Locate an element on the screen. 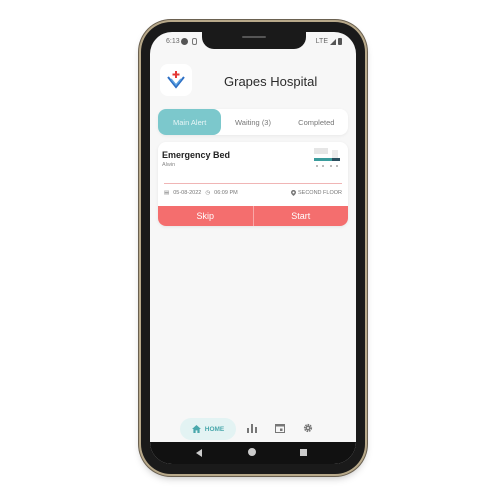 This screenshot has width=500, height=500. speaker is located at coordinates (254, 37).